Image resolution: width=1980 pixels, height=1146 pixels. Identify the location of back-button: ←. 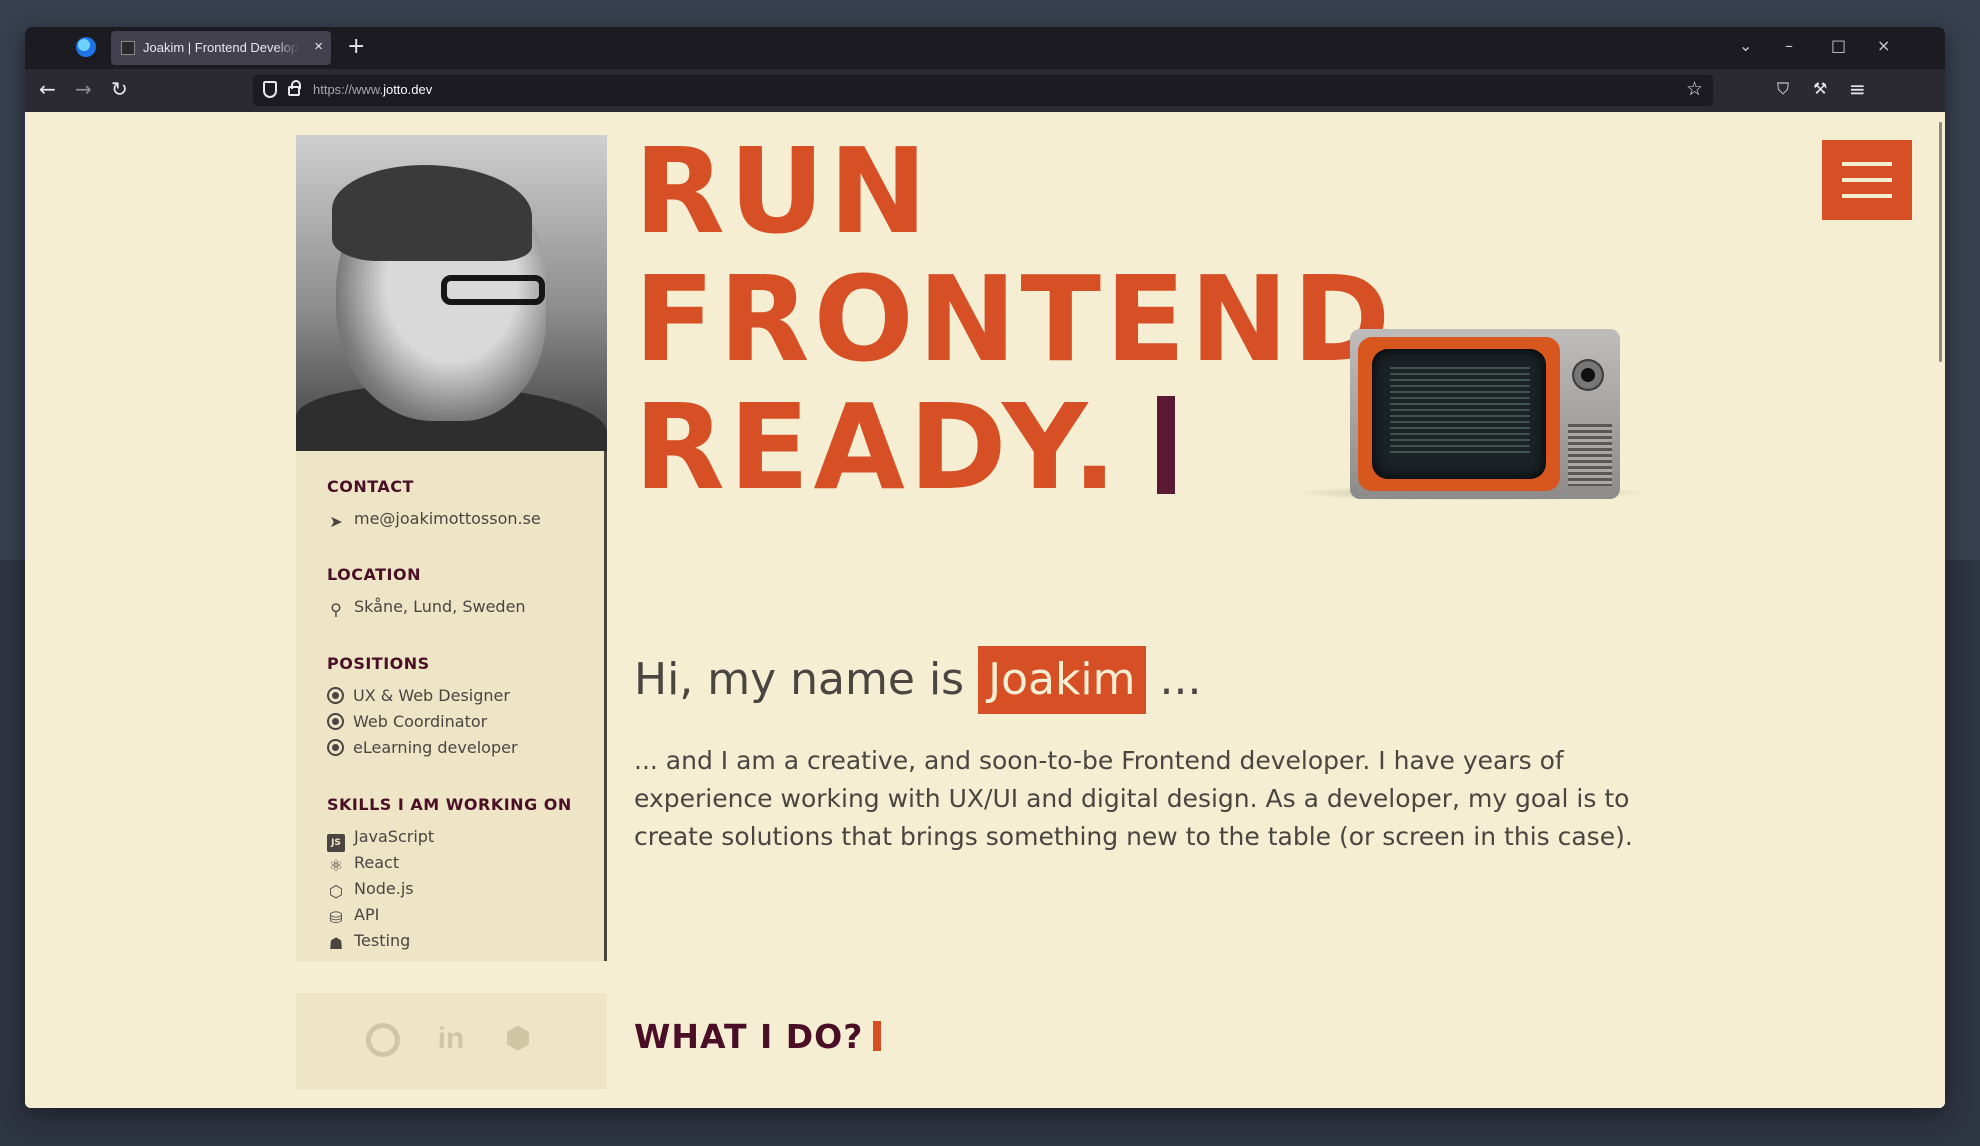
(47, 89).